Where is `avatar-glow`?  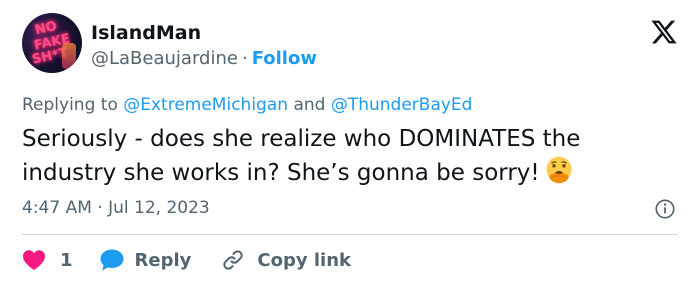 avatar-glow is located at coordinates (69, 56).